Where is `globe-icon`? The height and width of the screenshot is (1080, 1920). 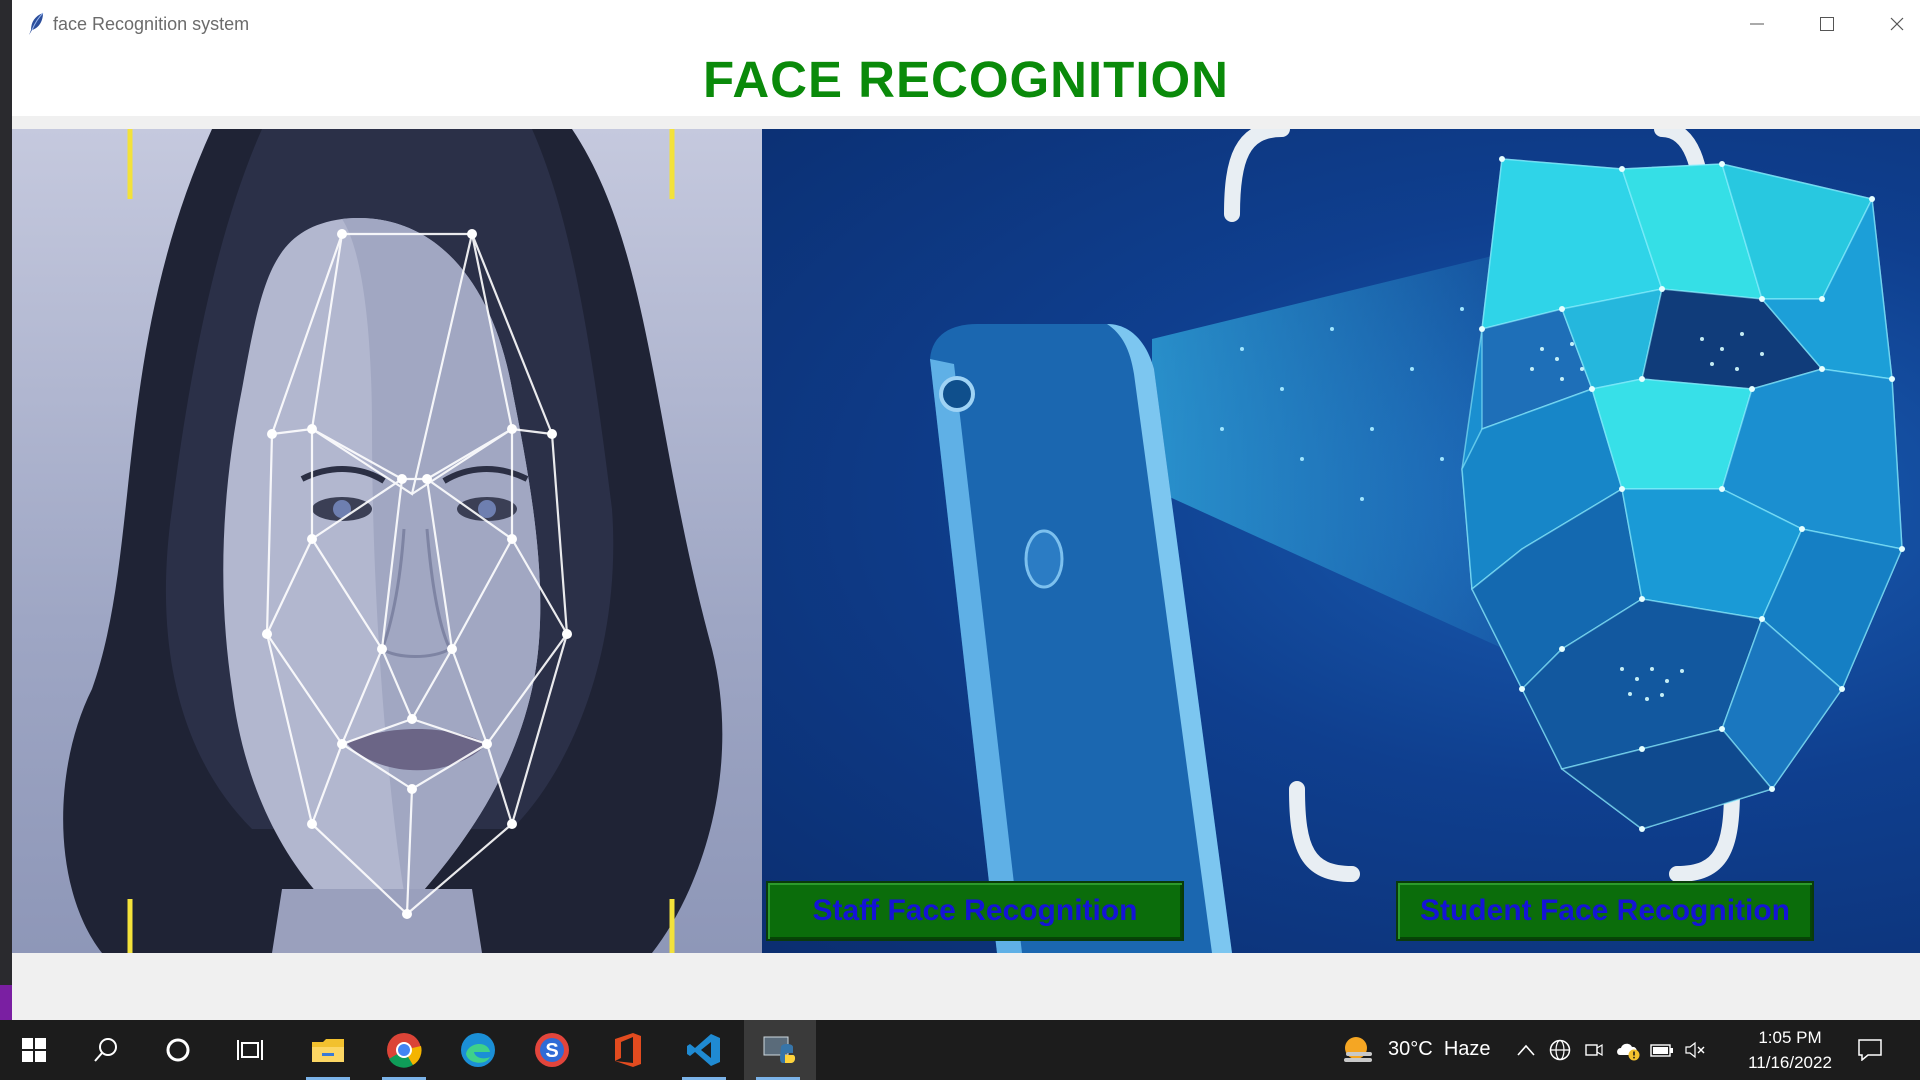 globe-icon is located at coordinates (1560, 1050).